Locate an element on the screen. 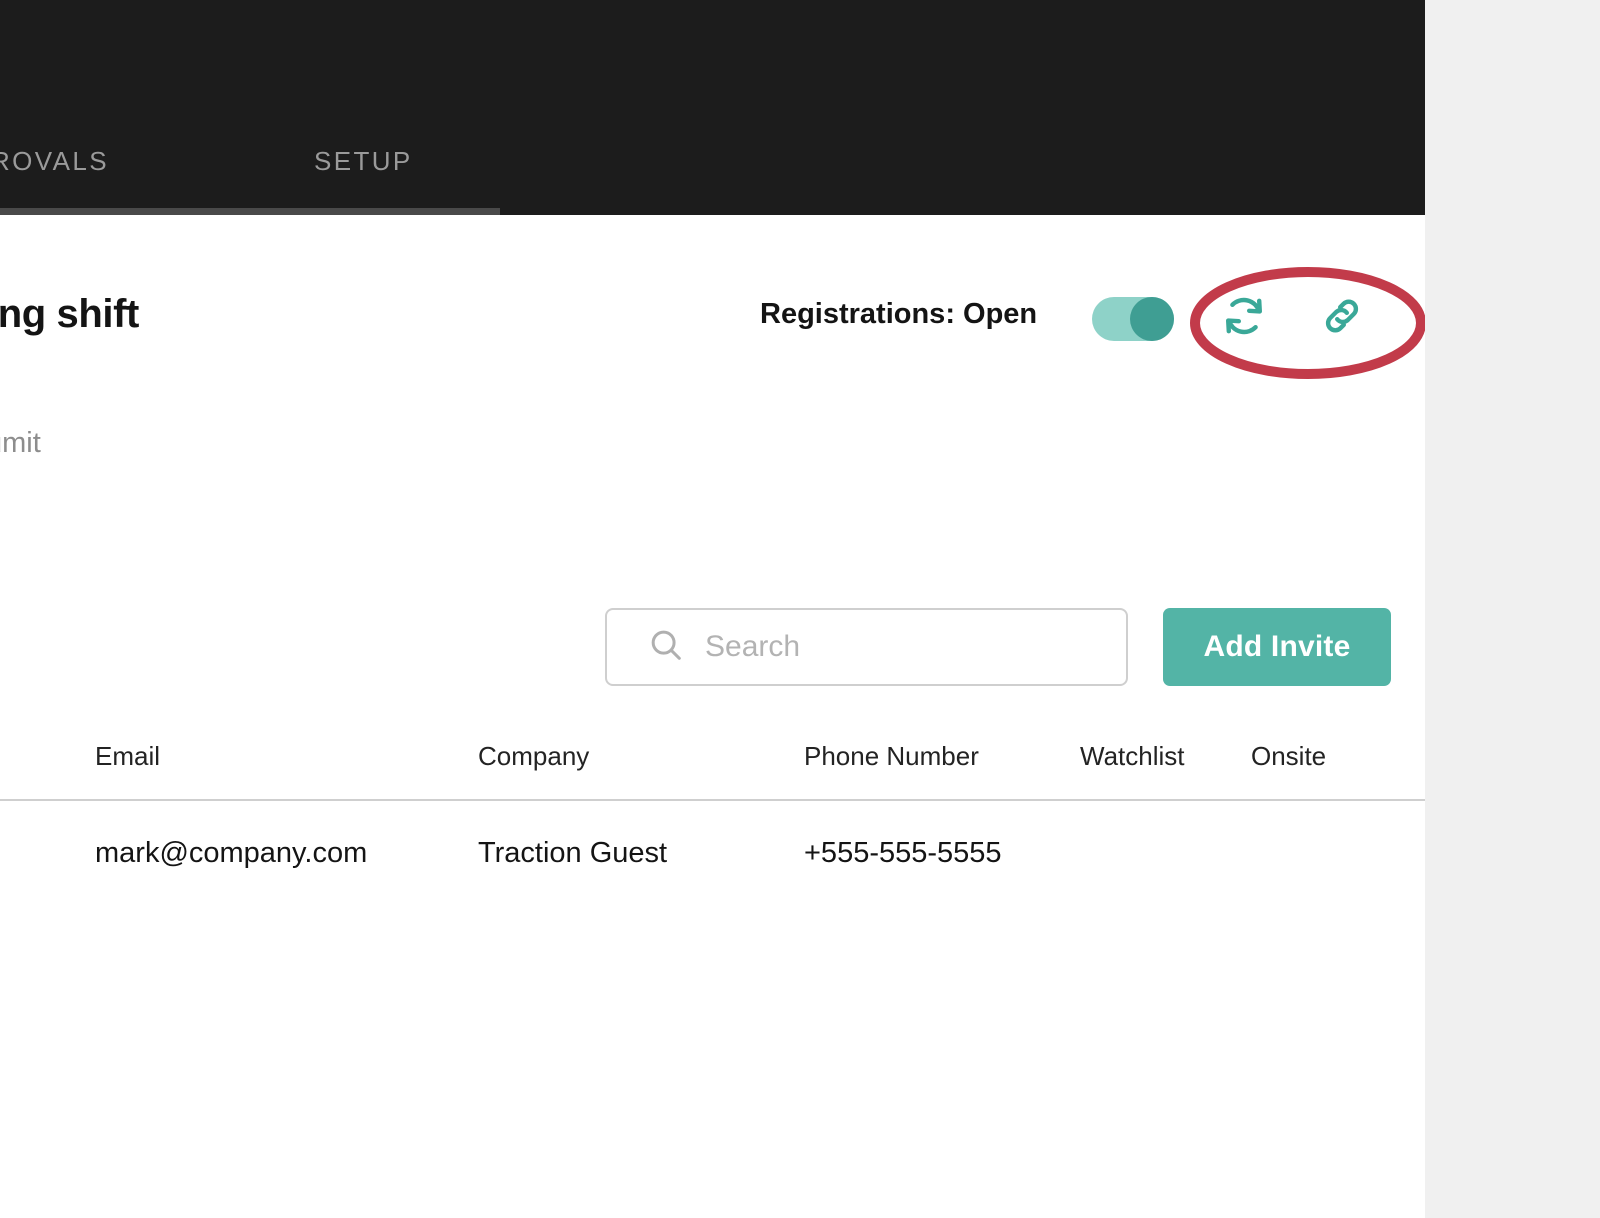  header-action-group is located at coordinates (1293, 318).